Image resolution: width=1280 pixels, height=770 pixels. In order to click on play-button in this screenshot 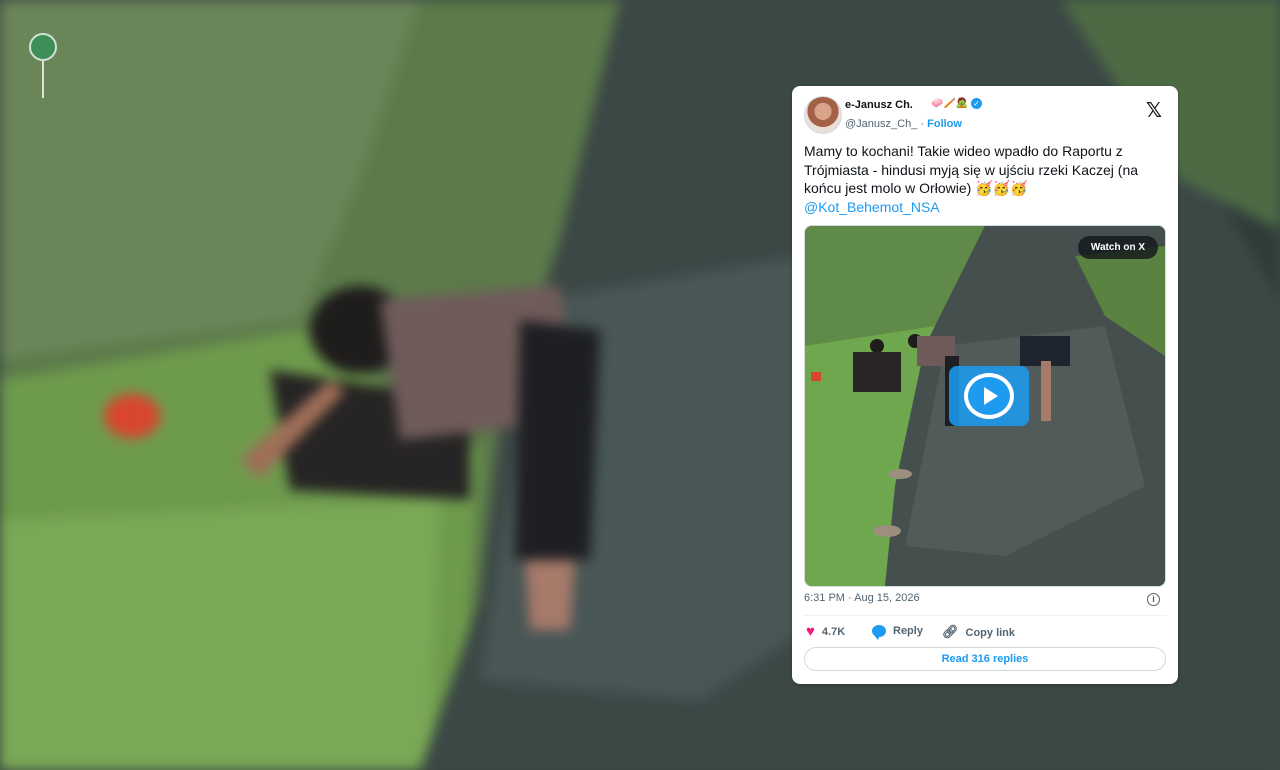, I will do `click(989, 396)`.